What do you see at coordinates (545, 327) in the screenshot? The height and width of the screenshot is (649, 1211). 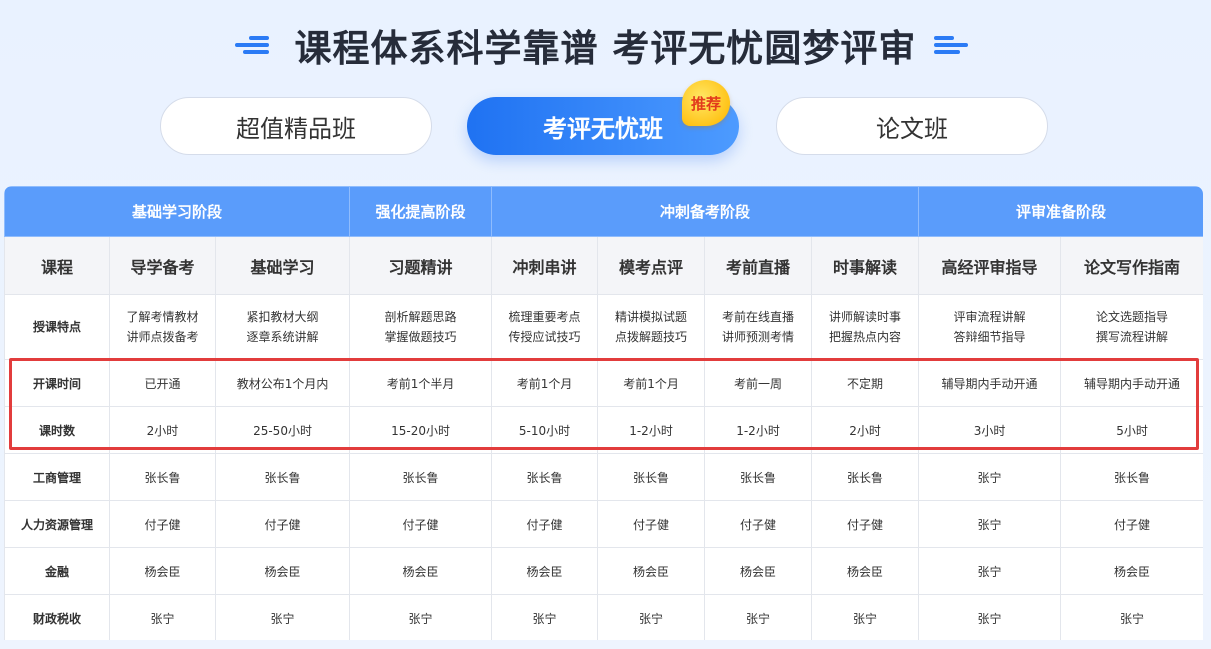 I see `feature-cell: 梳理重要考点 传授应试技巧` at bounding box center [545, 327].